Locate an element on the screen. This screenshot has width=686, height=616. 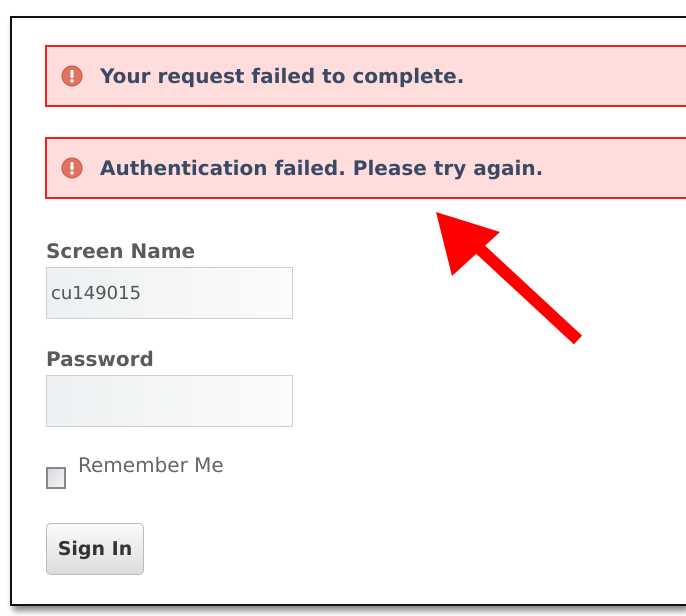
field-label: Password is located at coordinates (100, 359).